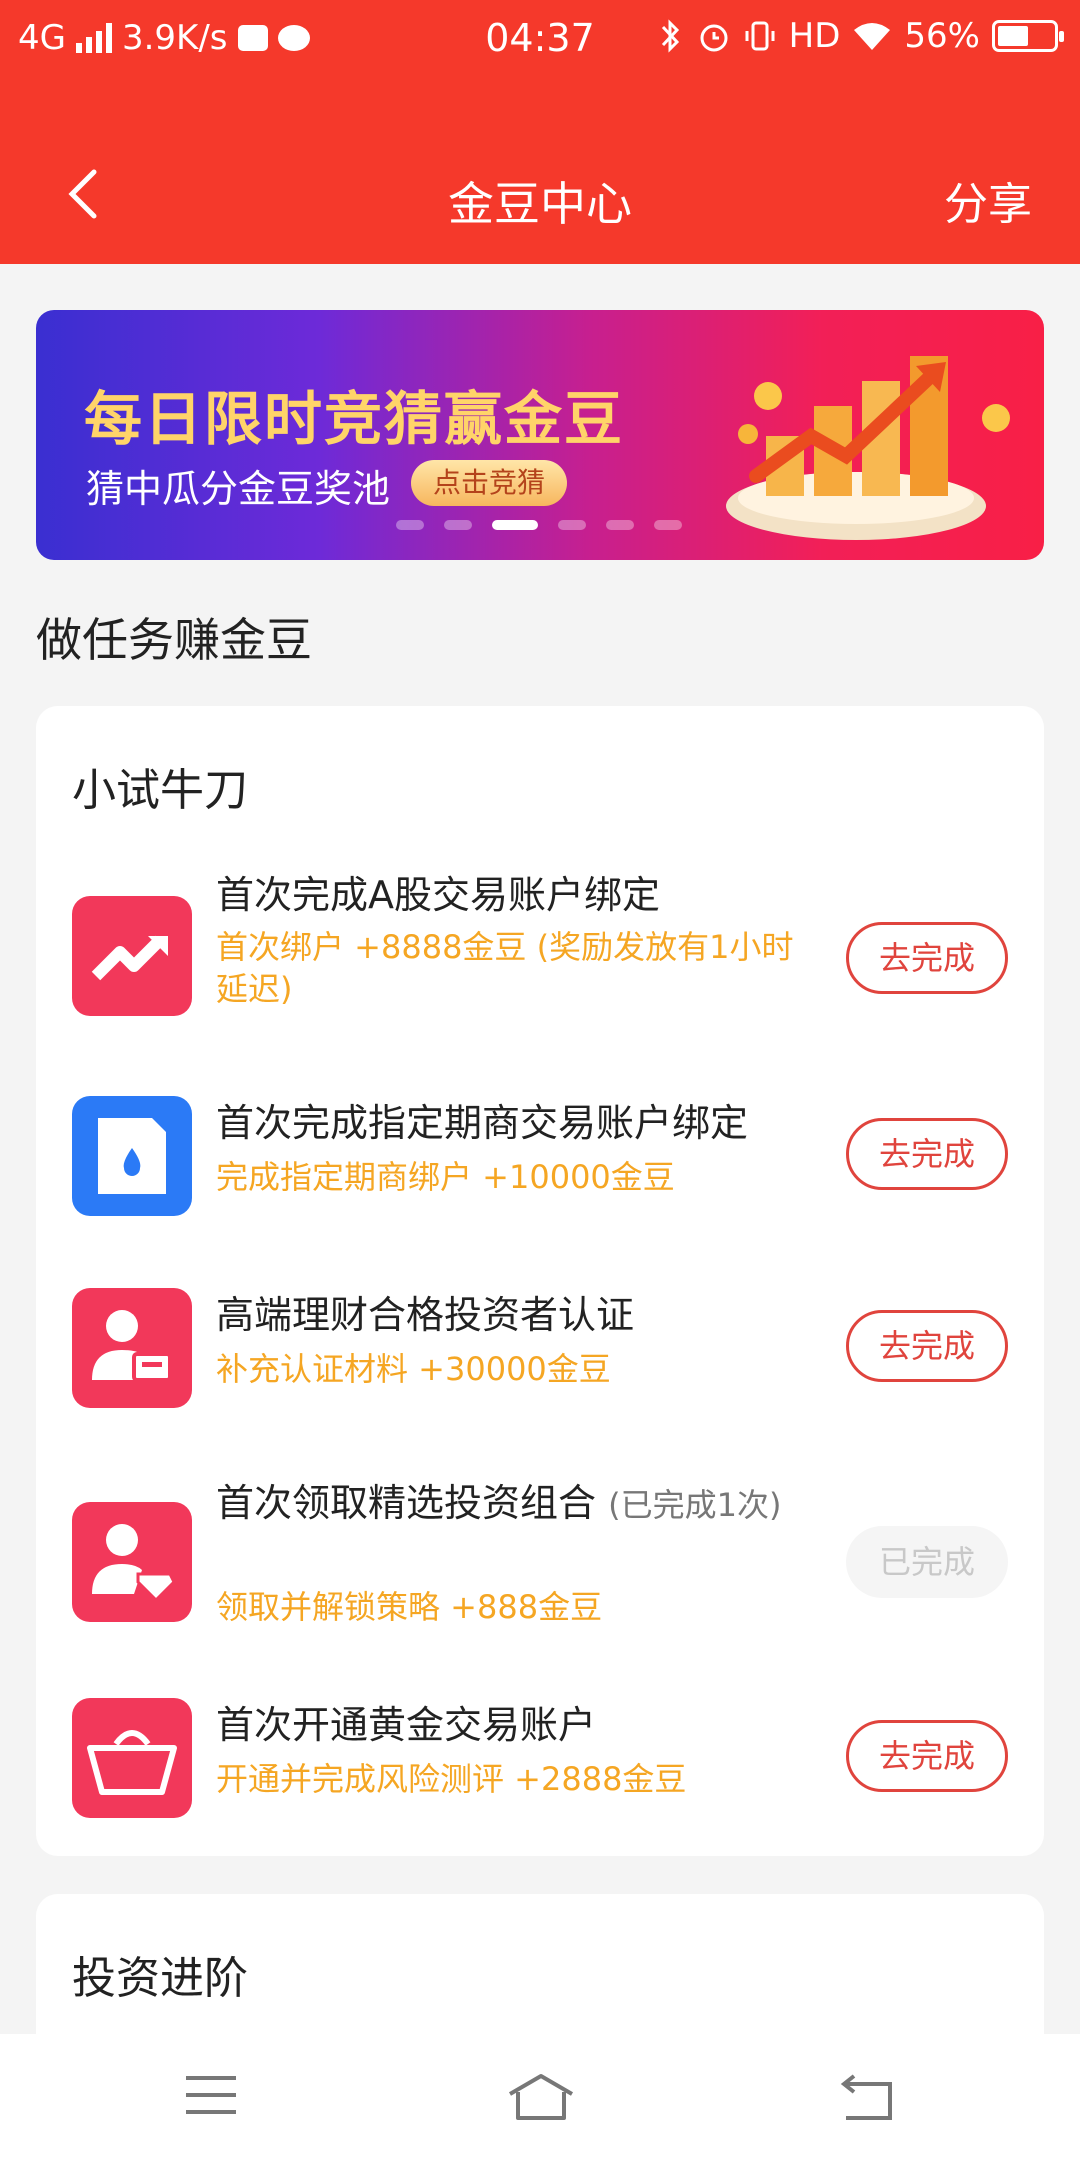 The image size is (1080, 2160). Describe the element at coordinates (451, 1779) in the screenshot. I see `task-reward: 开通并完成风险测评 +2888金豆` at that location.